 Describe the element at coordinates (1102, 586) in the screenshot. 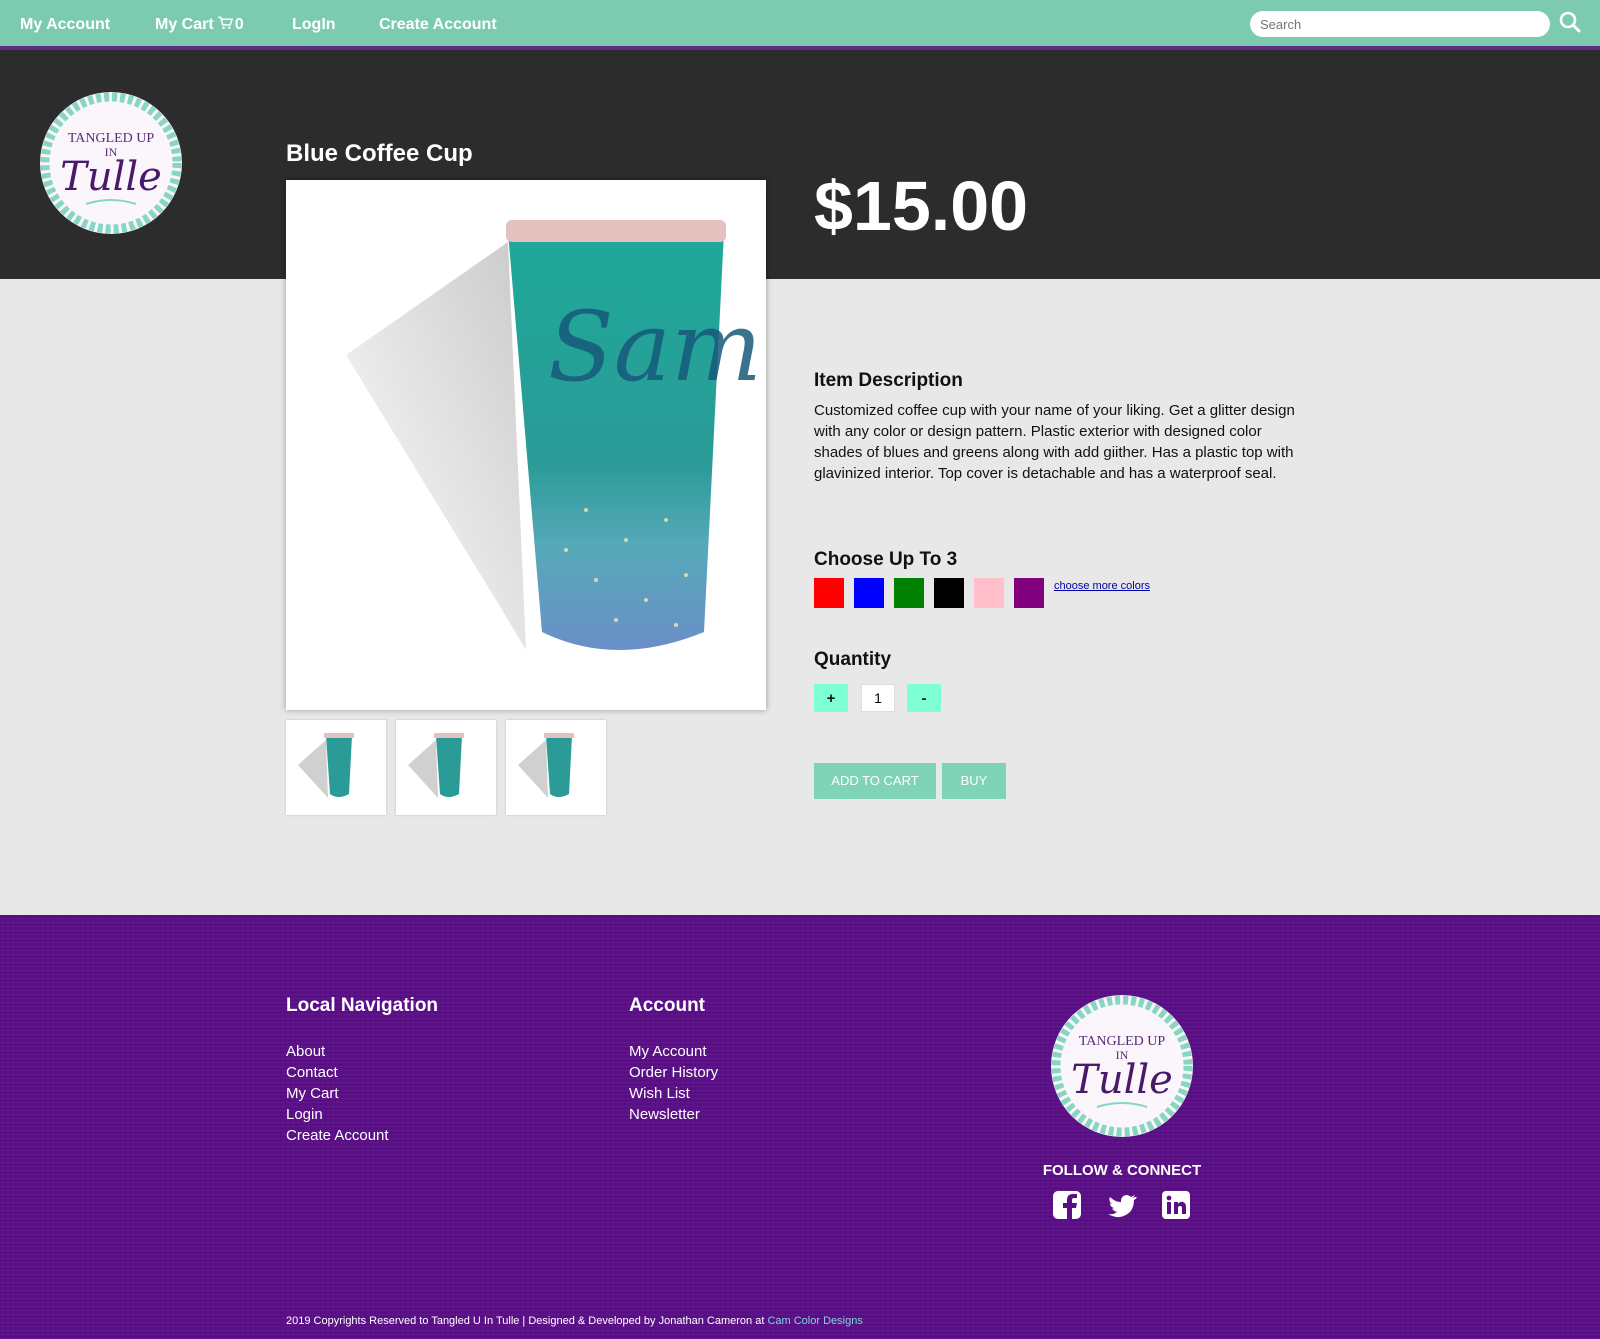

I see `more-colors-link: choose more colors` at that location.